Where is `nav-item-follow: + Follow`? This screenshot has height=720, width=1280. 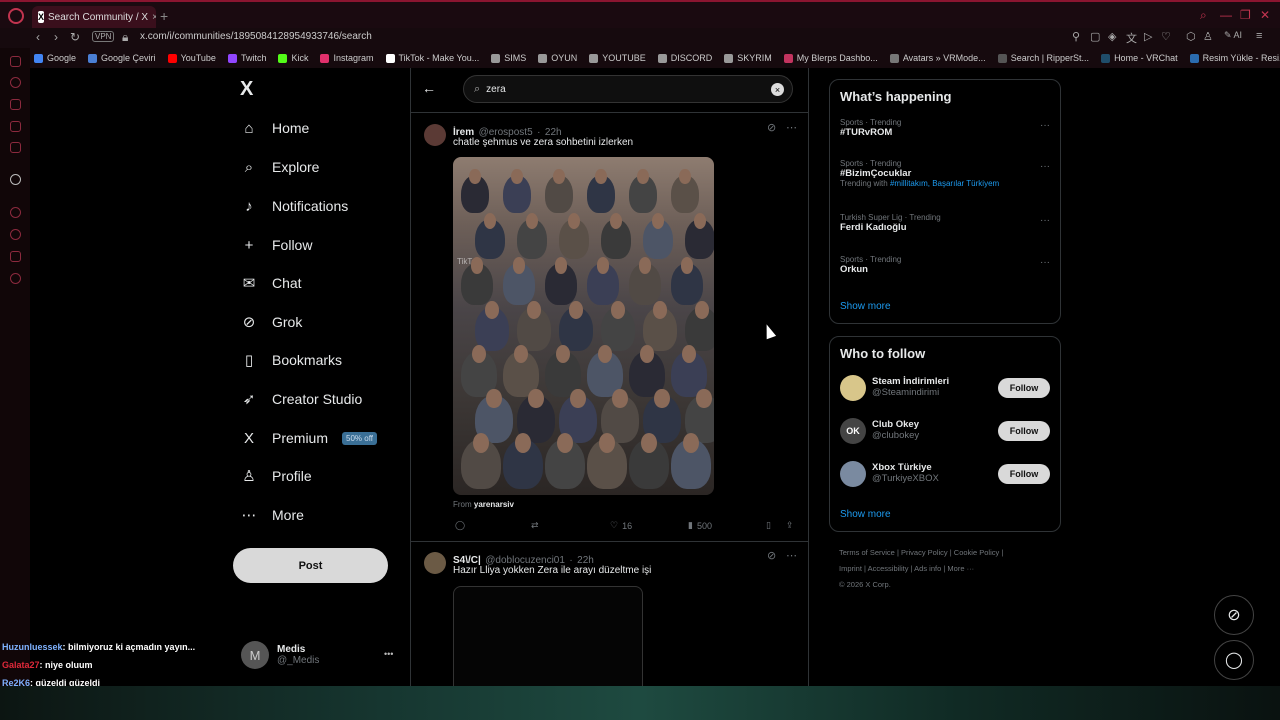
nav-item-follow: + Follow is located at coordinates (276, 245).